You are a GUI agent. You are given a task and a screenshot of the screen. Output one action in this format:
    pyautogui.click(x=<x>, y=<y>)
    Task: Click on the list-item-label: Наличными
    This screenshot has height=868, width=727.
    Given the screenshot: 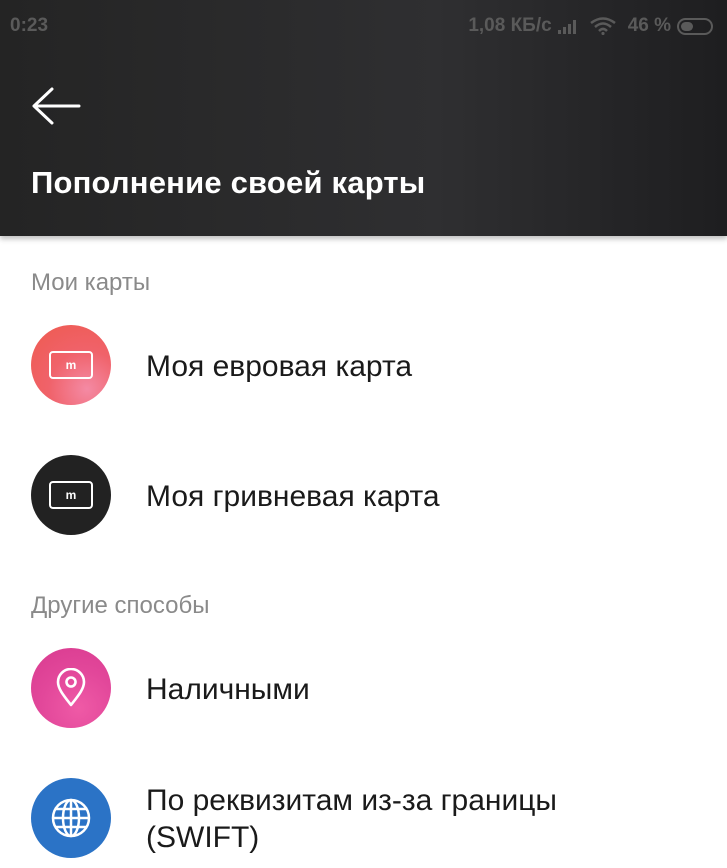 What is the action you would take?
    pyautogui.click(x=228, y=689)
    